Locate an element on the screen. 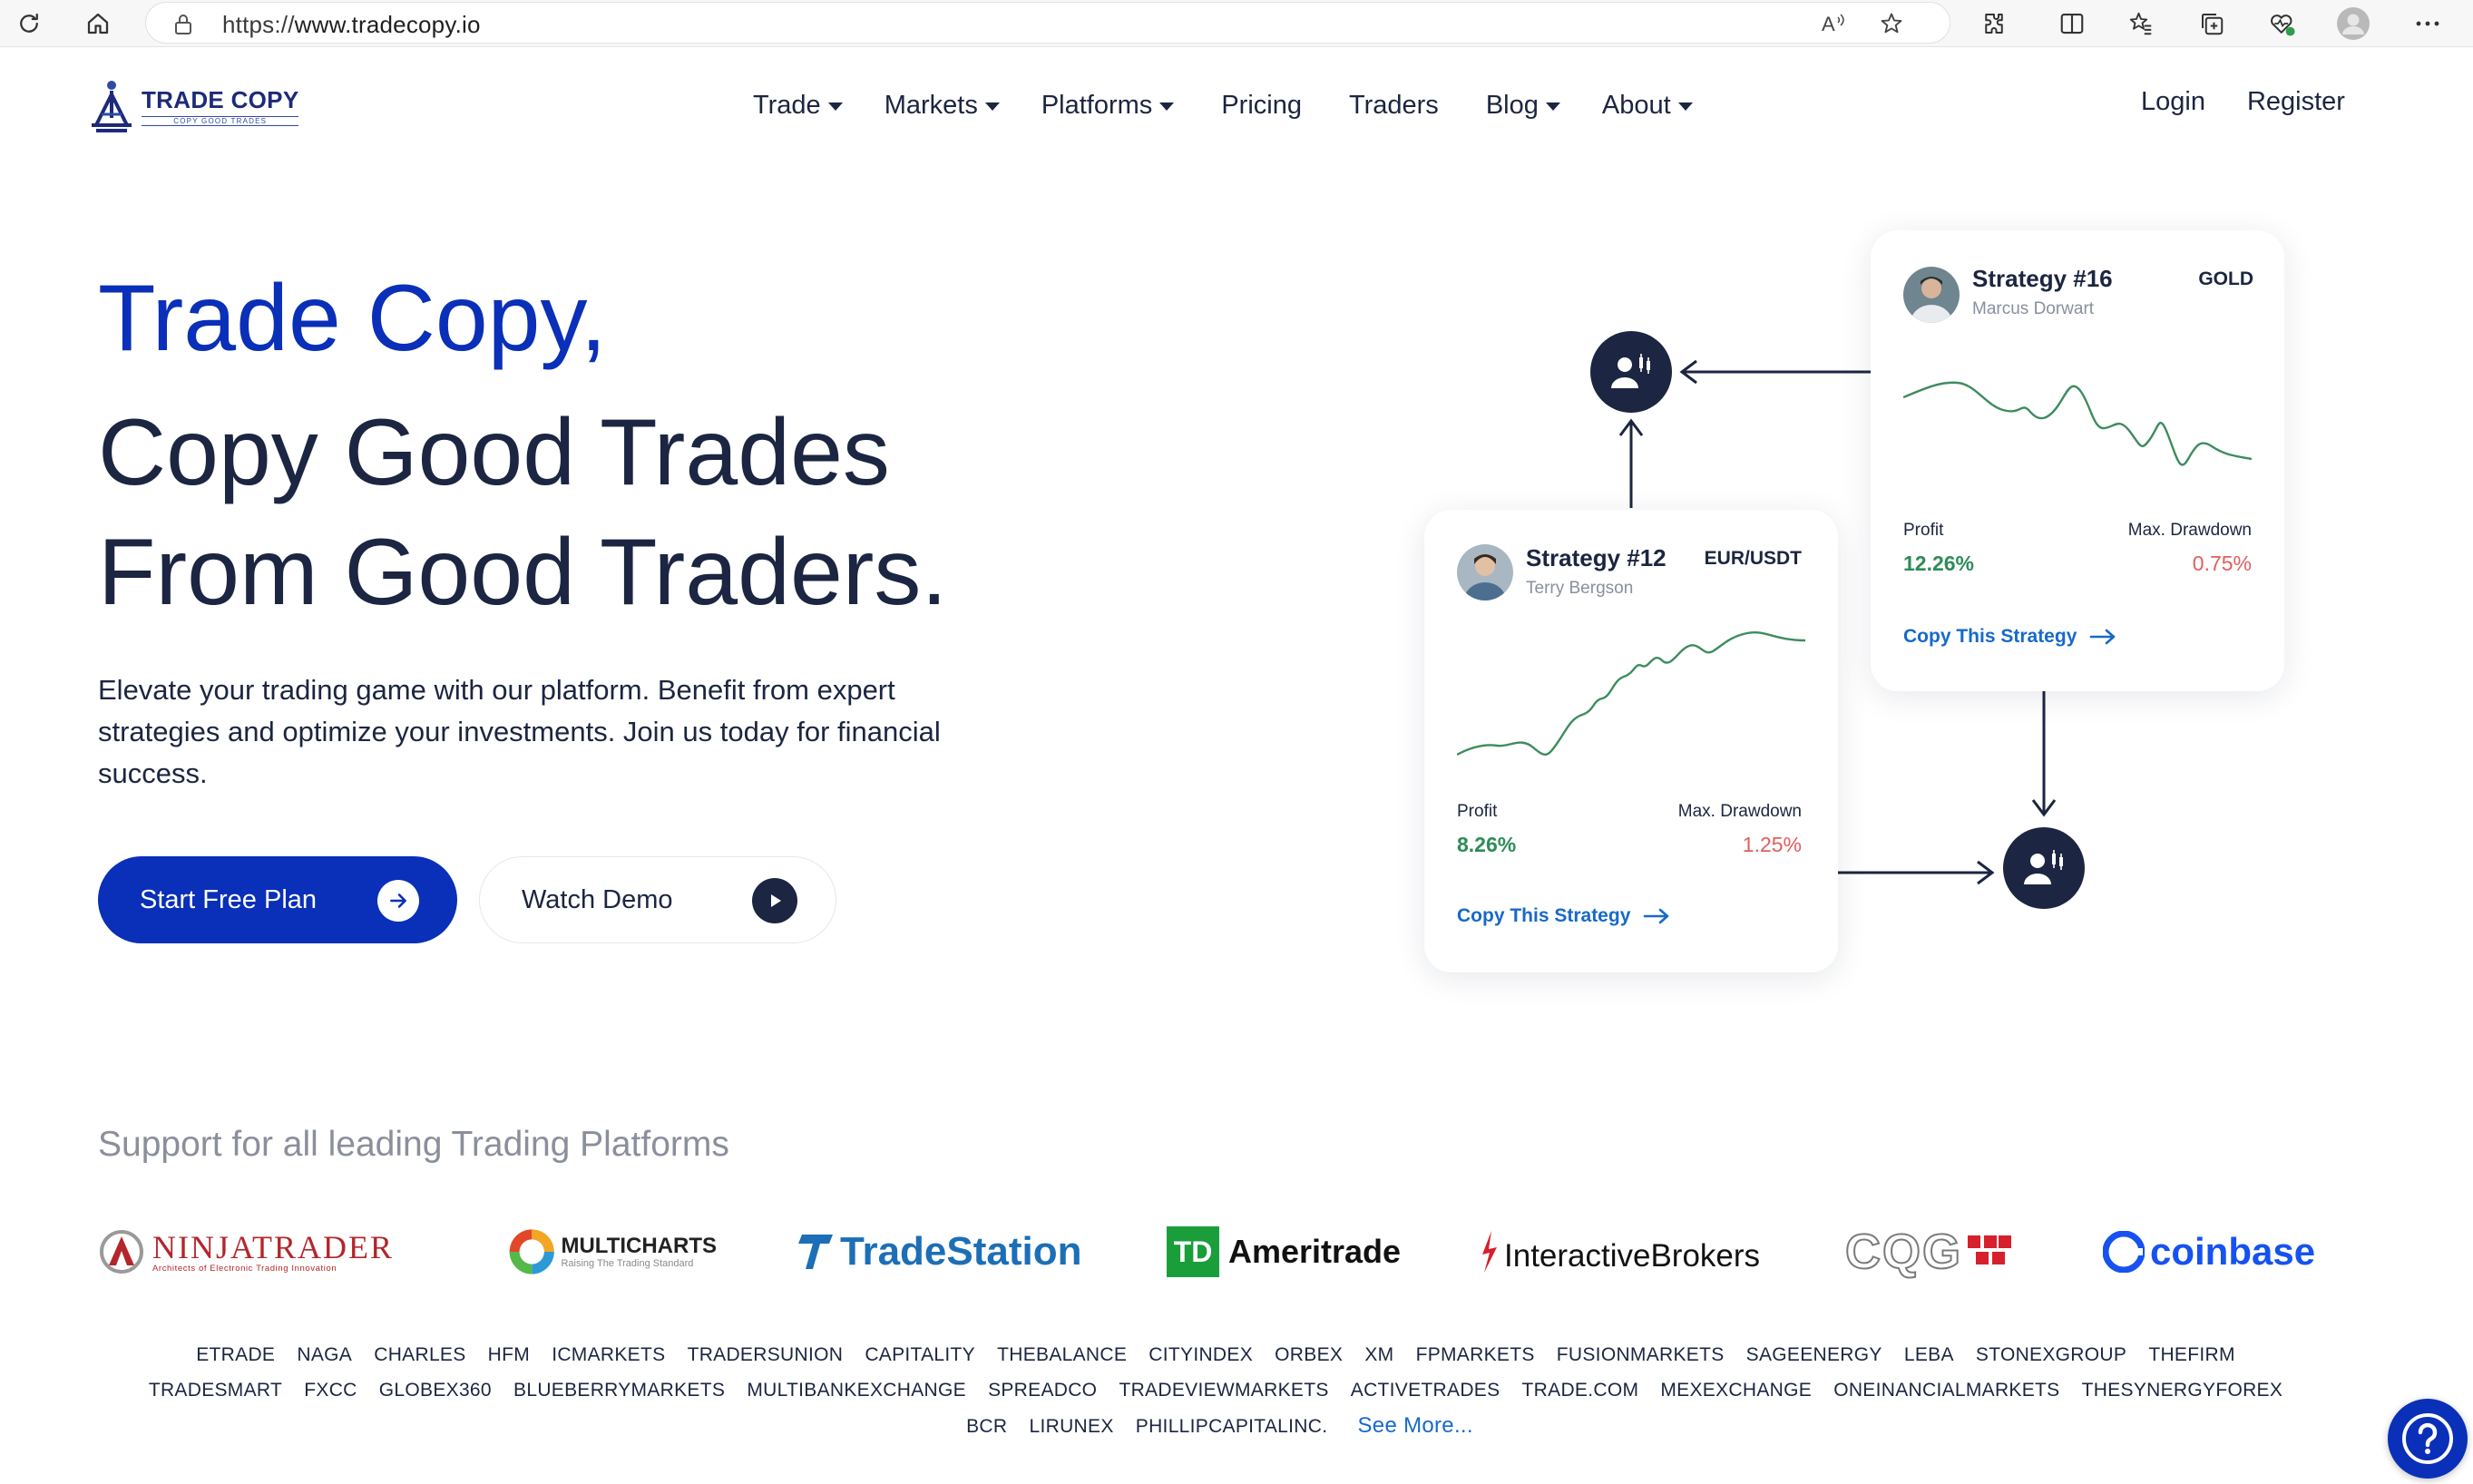 This screenshot has height=1484, width=2473. broker-link: ORBEX is located at coordinates (1309, 1354).